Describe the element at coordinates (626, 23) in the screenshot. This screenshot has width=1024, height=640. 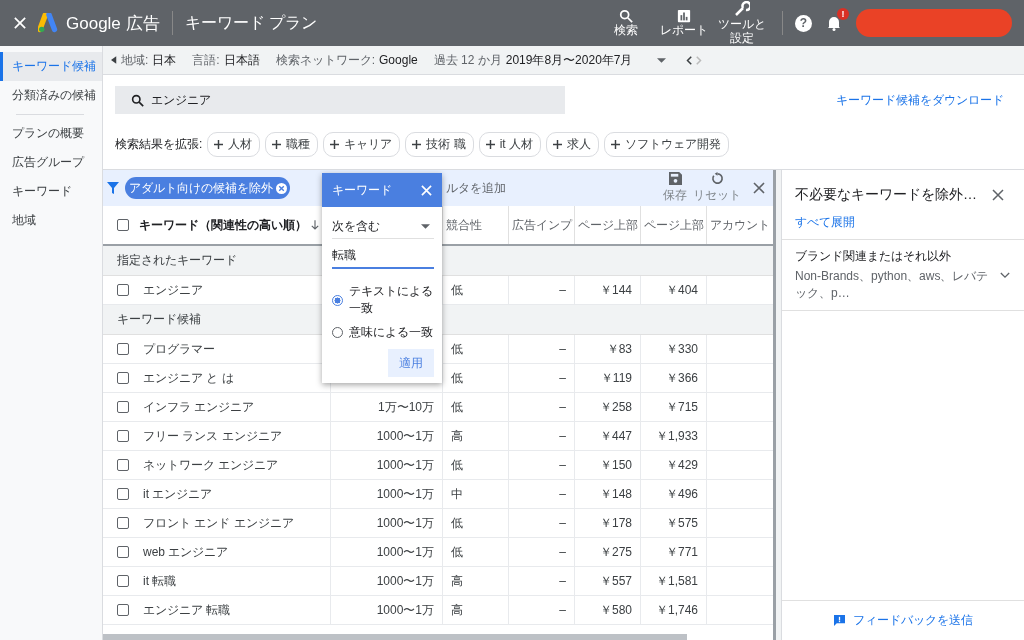
I see `toolbar-button: 検索` at that location.